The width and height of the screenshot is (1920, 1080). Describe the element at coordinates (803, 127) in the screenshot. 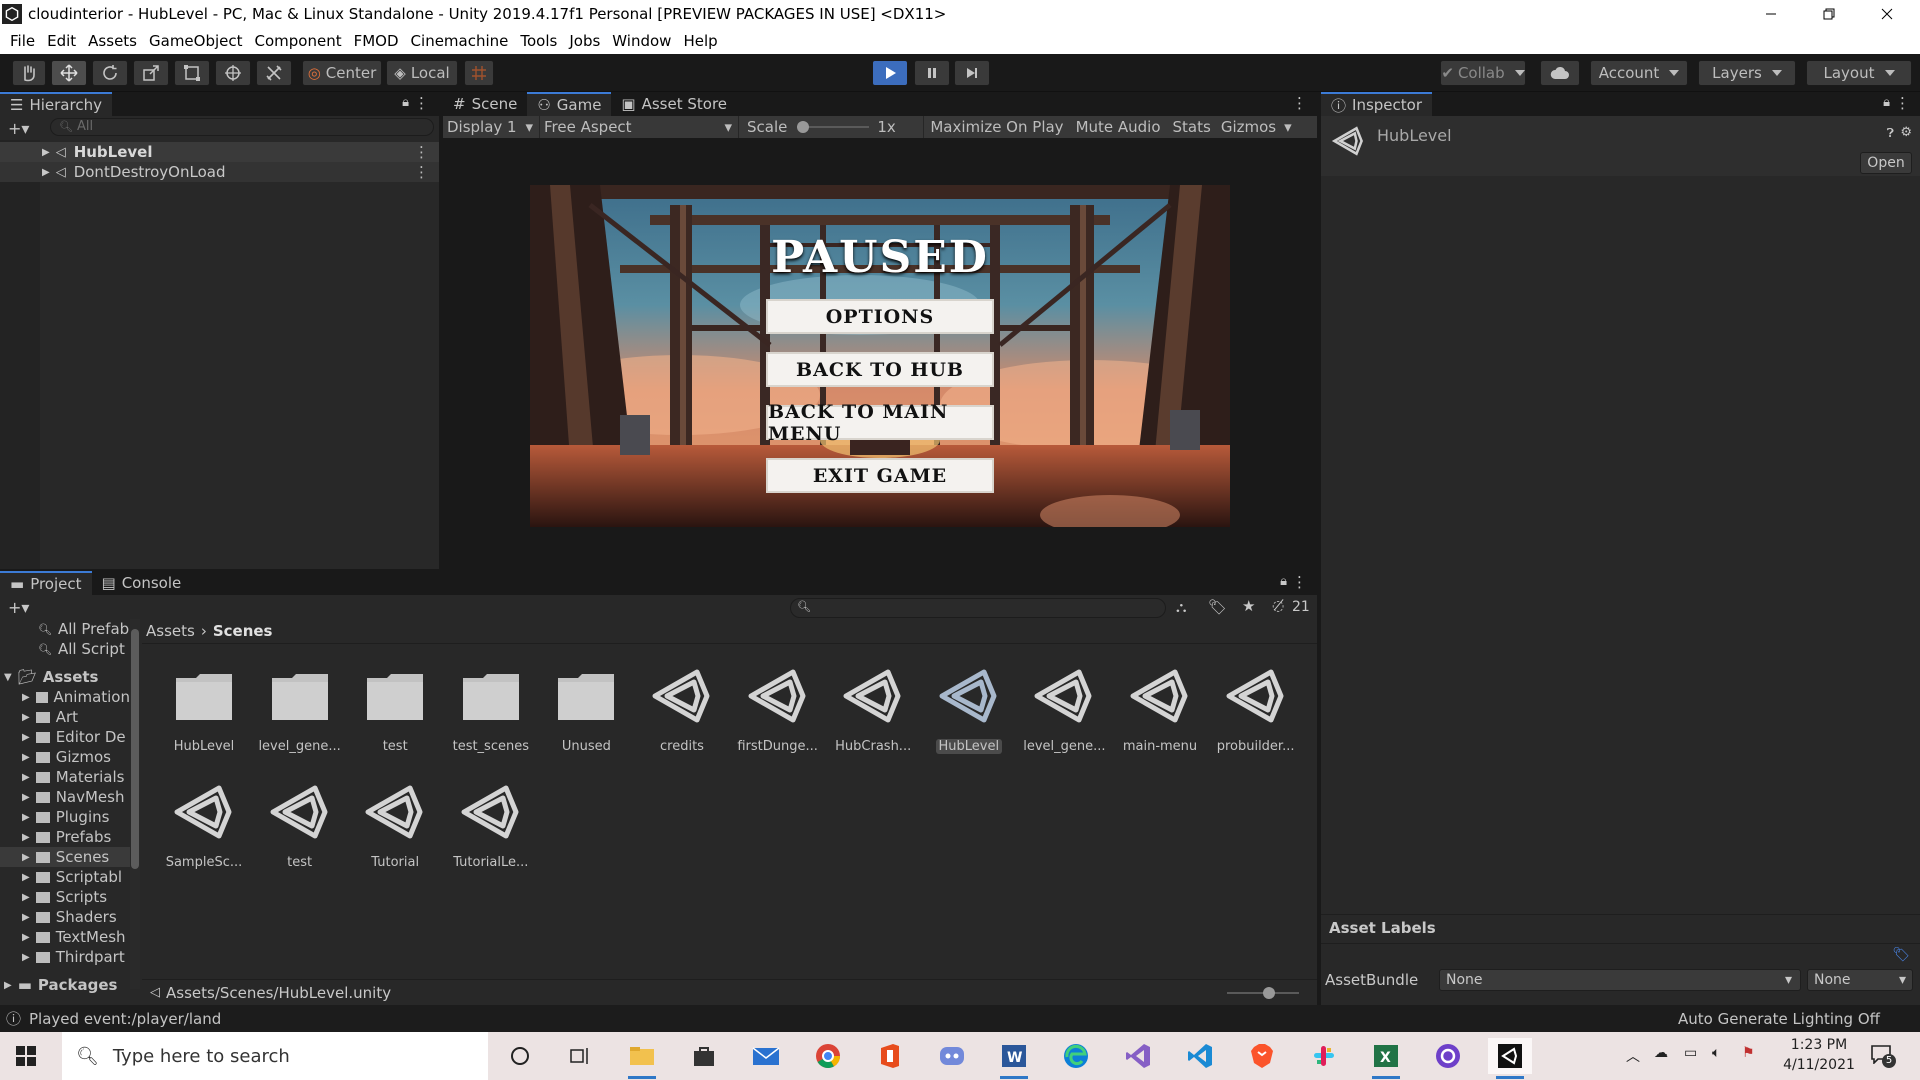

I see `scale-slider-handle` at that location.